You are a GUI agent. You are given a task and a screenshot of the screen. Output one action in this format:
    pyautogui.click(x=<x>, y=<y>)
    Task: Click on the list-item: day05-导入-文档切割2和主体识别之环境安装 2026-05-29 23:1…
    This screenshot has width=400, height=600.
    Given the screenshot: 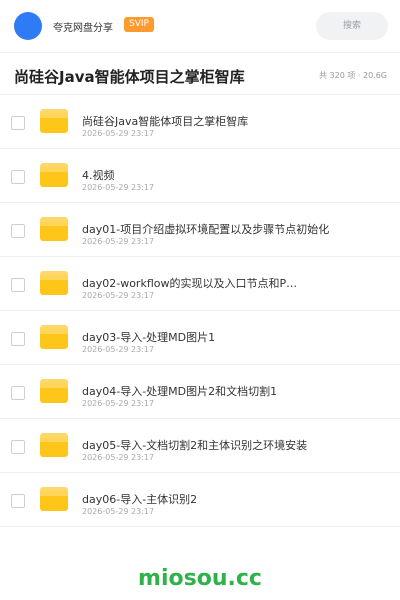 What is the action you would take?
    pyautogui.click(x=200, y=446)
    